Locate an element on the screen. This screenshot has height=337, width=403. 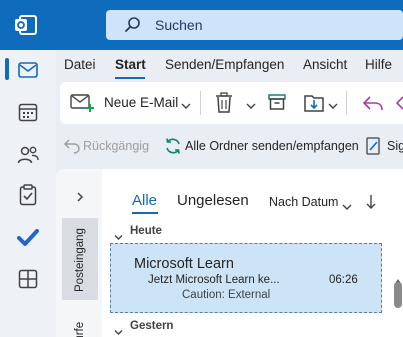
search-icon is located at coordinates (133, 25).